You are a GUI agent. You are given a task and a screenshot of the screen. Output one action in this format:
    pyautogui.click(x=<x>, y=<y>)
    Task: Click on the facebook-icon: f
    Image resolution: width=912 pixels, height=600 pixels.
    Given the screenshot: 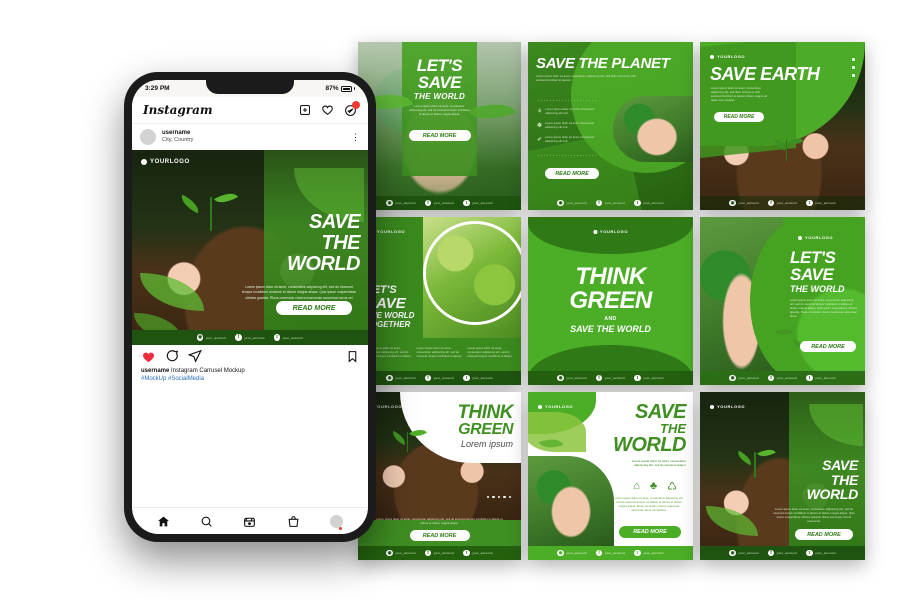 What is the action you would take?
    pyautogui.click(x=771, y=378)
    